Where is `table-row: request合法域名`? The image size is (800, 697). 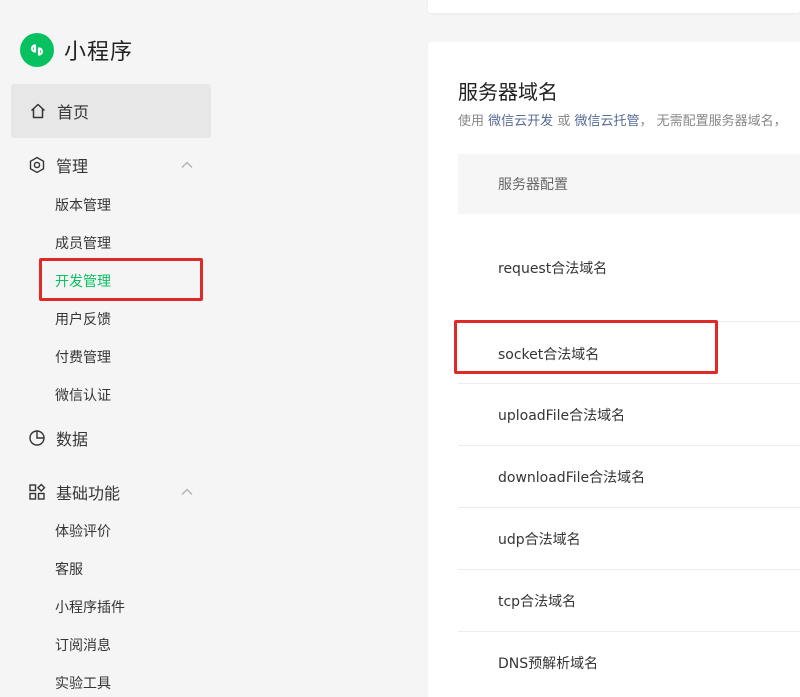 table-row: request合法域名 is located at coordinates (629, 268).